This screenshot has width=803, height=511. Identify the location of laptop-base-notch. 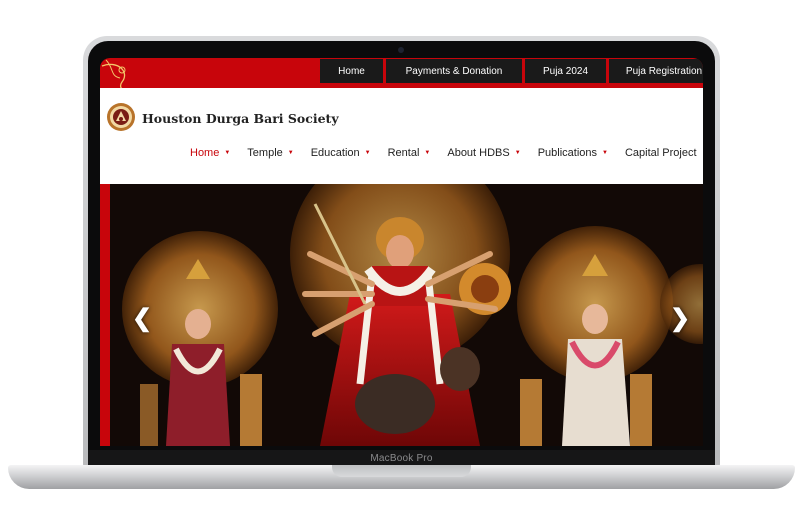
(401, 471).